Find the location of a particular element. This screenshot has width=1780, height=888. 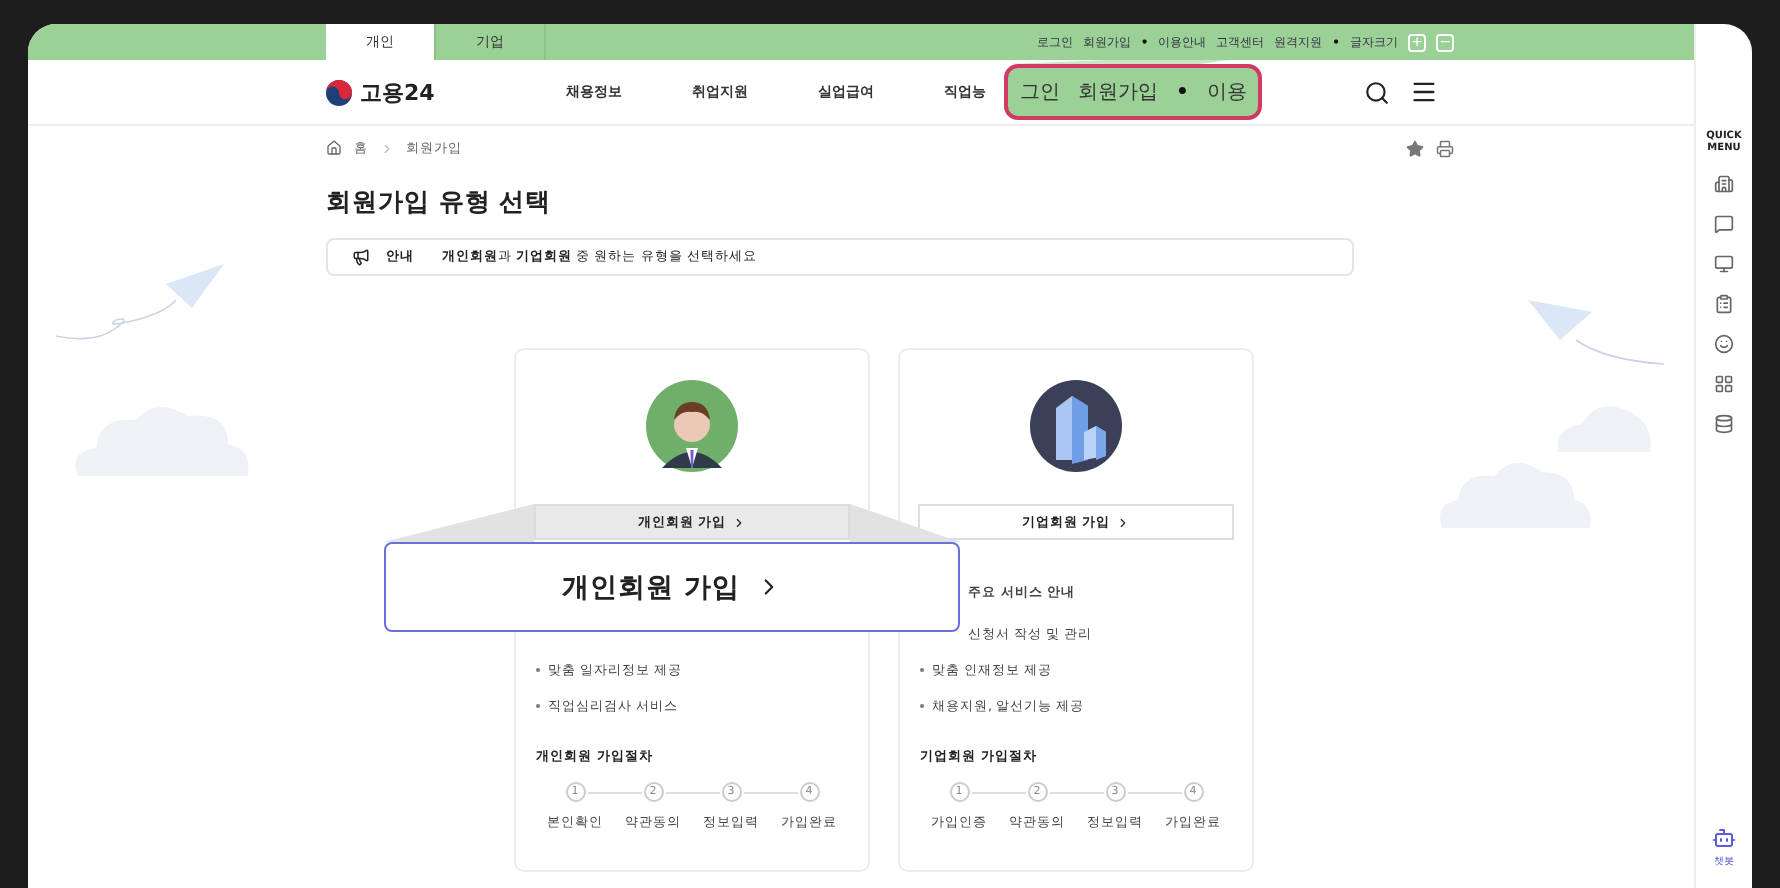

search-icon is located at coordinates (1377, 92).